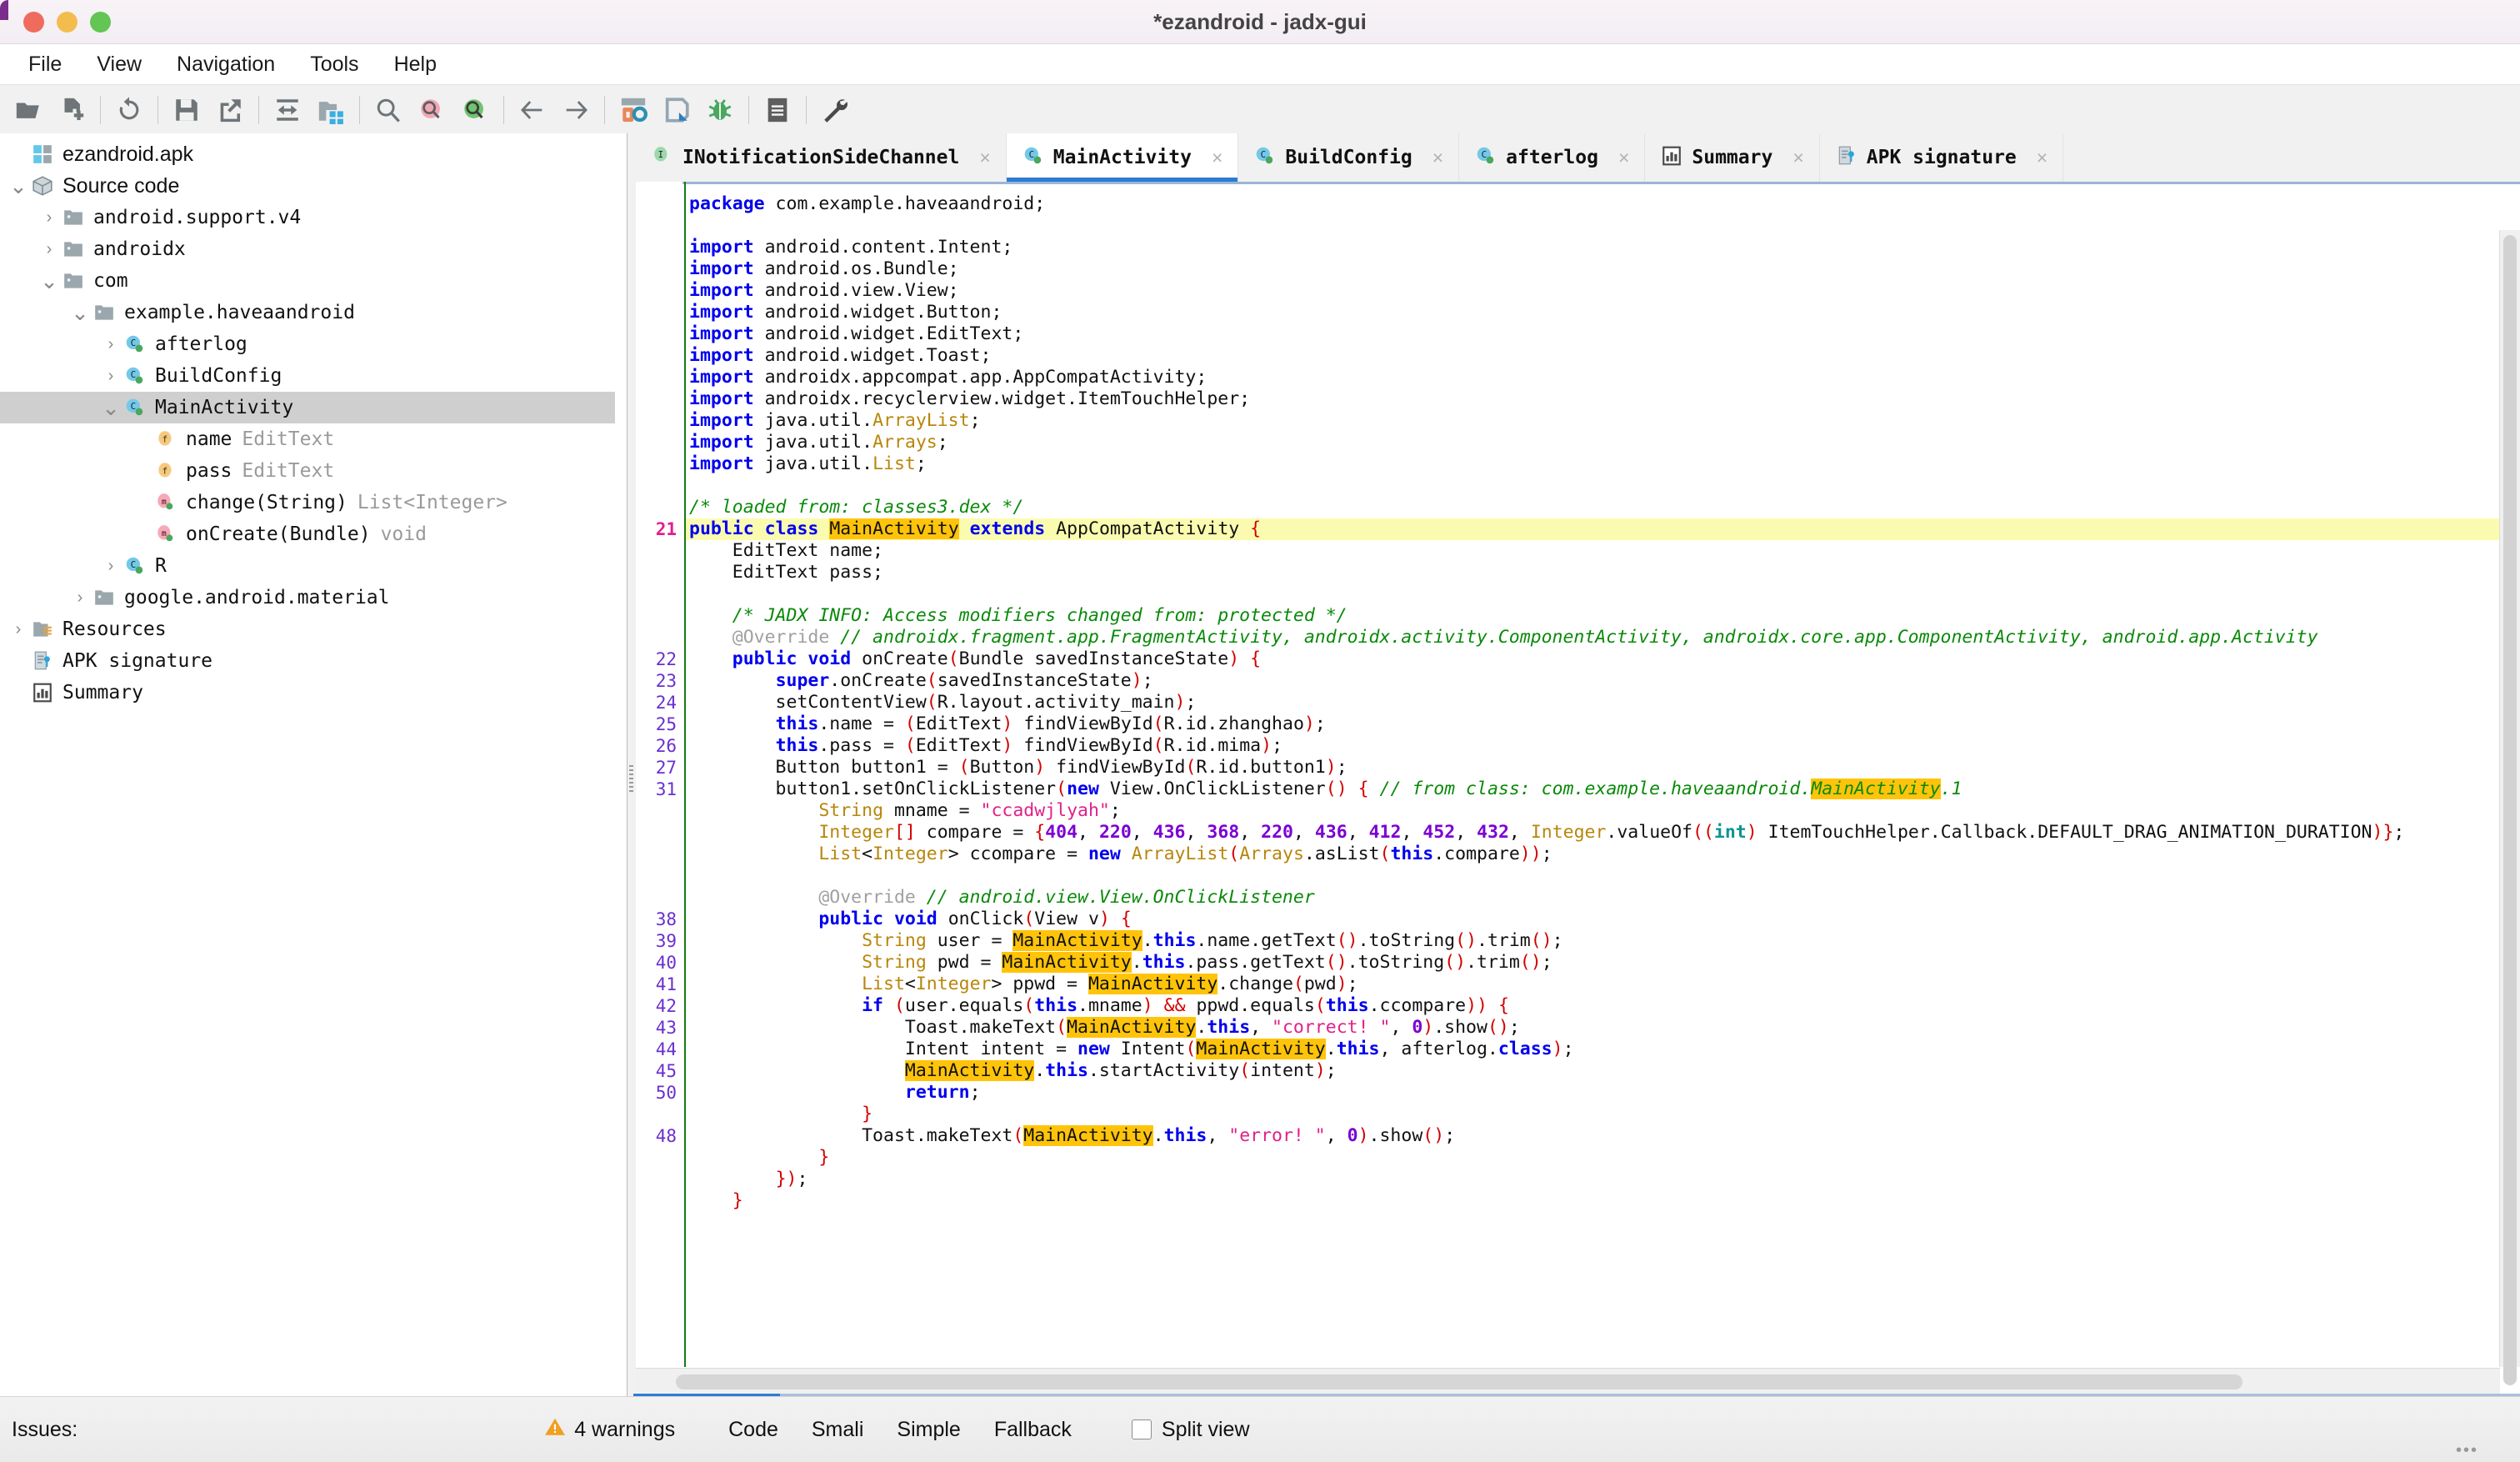 The height and width of the screenshot is (1462, 2520). Describe the element at coordinates (666, 941) in the screenshot. I see `line-number: 39` at that location.